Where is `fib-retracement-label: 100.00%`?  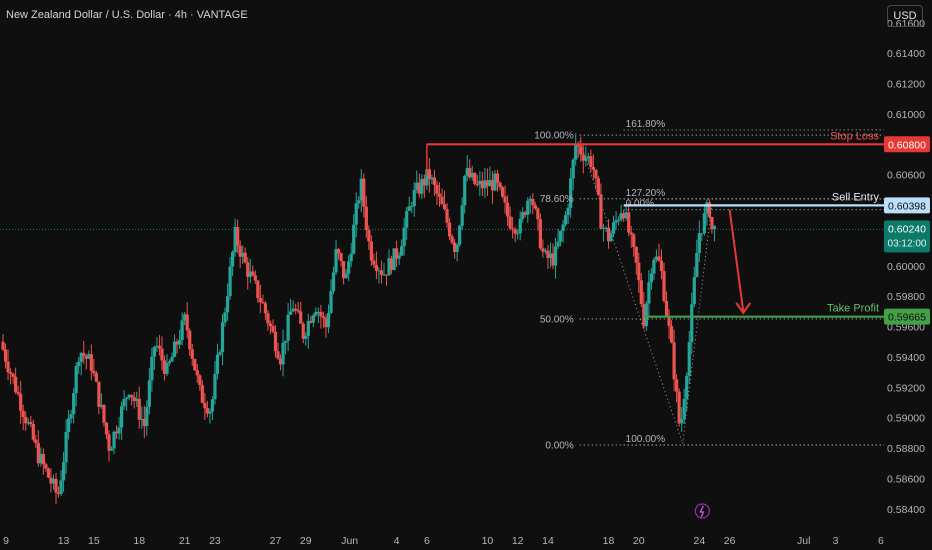 fib-retracement-label: 100.00% is located at coordinates (554, 136).